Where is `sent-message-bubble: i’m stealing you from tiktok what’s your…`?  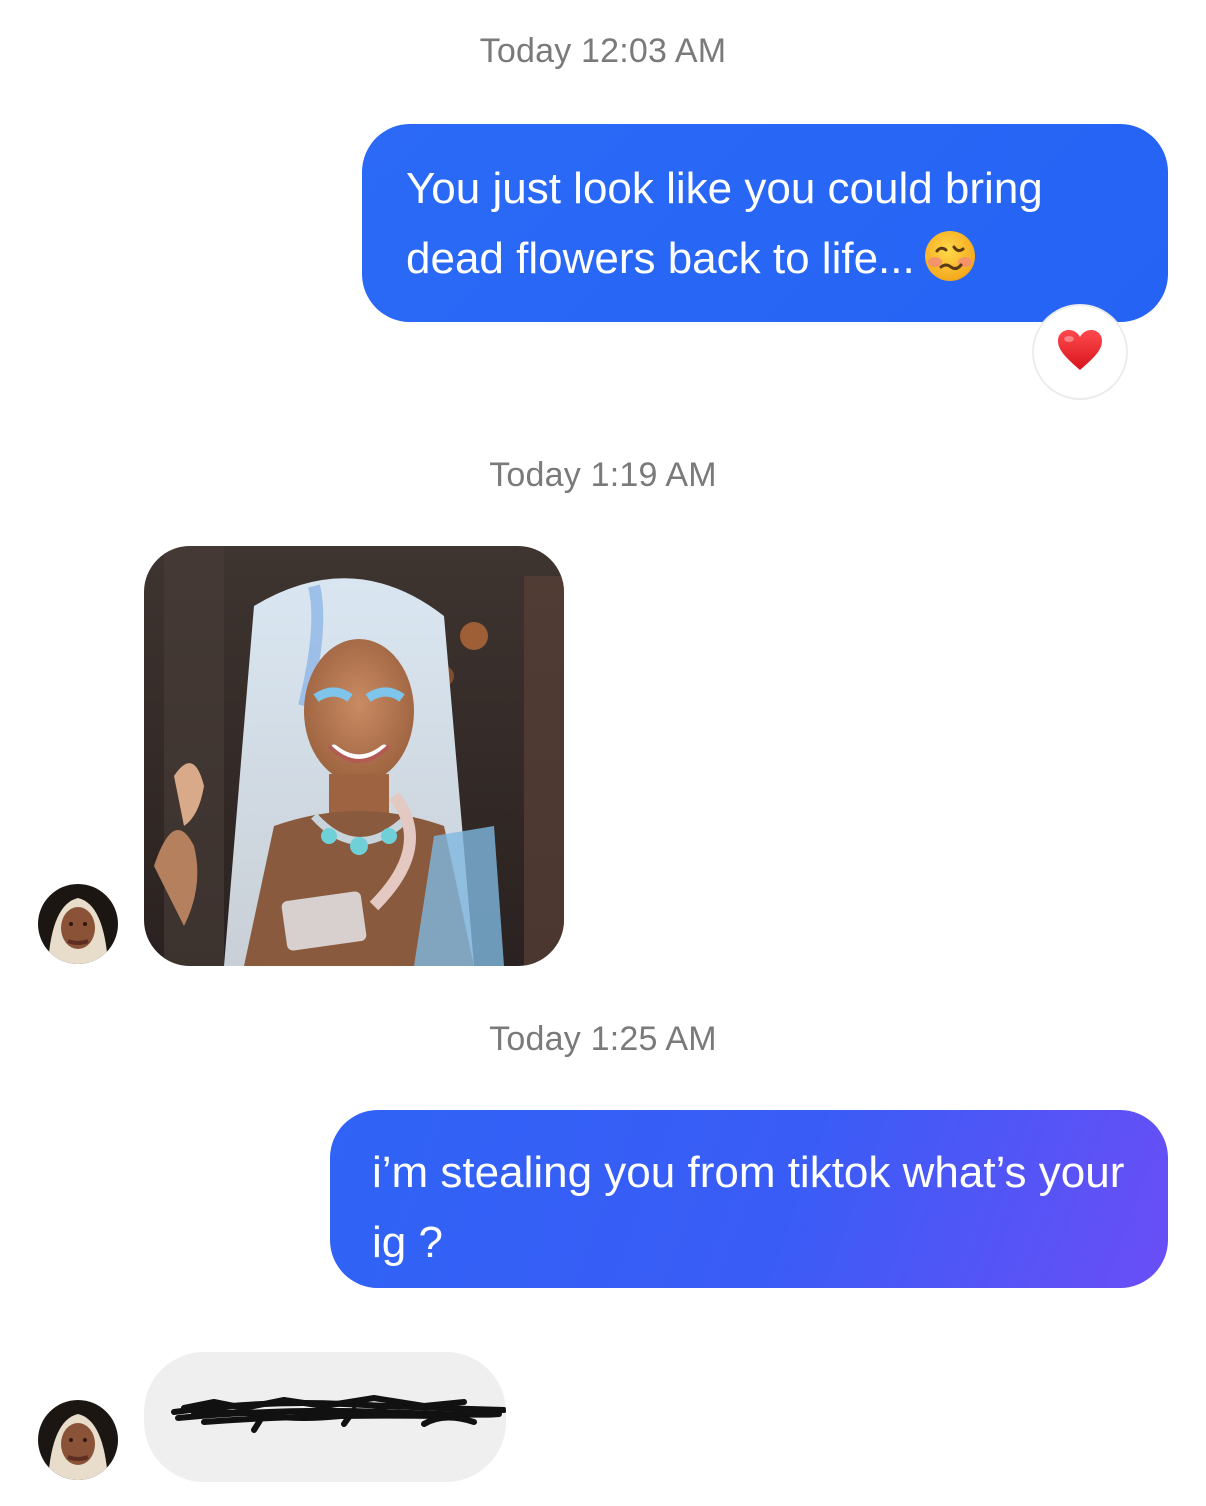
sent-message-bubble: i’m stealing you from tiktok what’s your… is located at coordinates (749, 1199).